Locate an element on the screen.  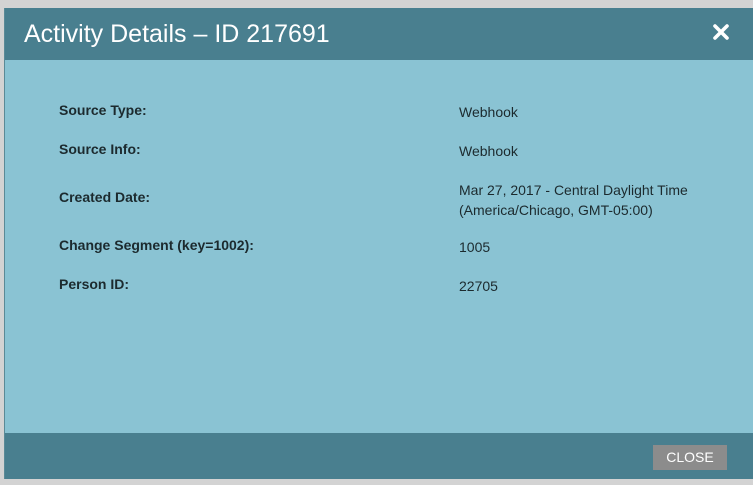
dialog-footer: CLOSE is located at coordinates (379, 456).